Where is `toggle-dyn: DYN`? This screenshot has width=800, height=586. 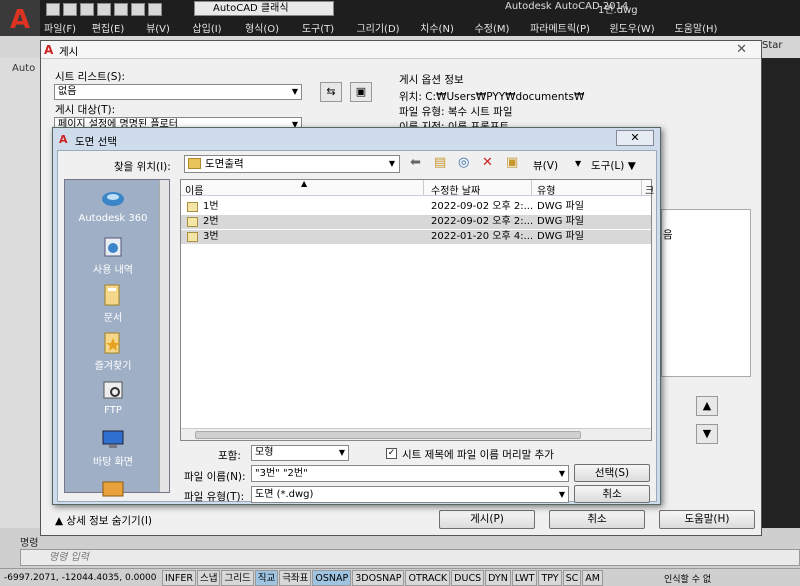 toggle-dyn: DYN is located at coordinates (498, 577).